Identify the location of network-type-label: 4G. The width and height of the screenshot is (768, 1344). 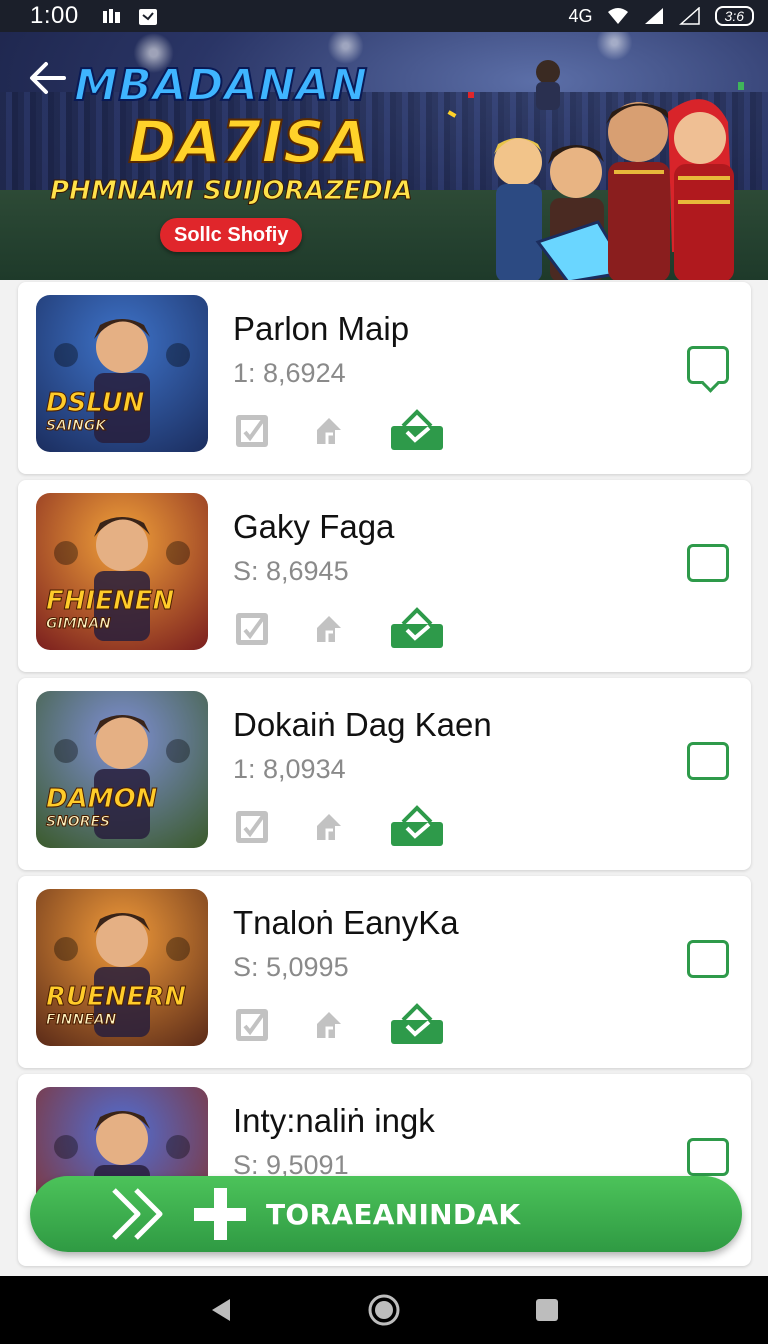
(580, 15).